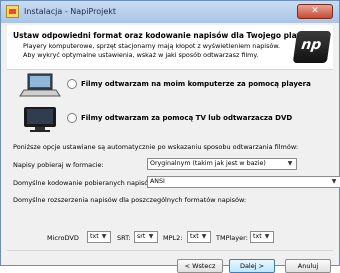 This screenshot has height=273, width=340. I want to click on mpl2-value: txt, so click(194, 236).